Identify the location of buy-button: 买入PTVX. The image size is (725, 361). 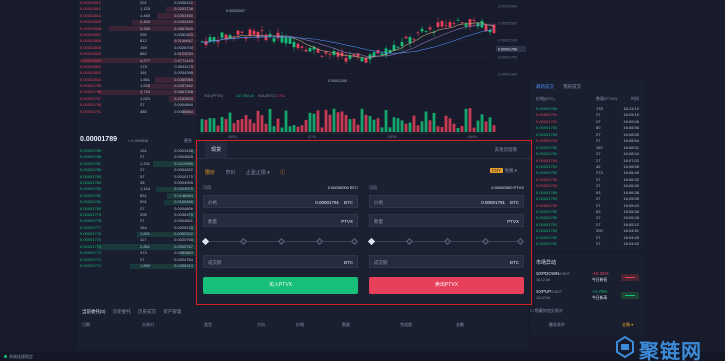
(280, 285).